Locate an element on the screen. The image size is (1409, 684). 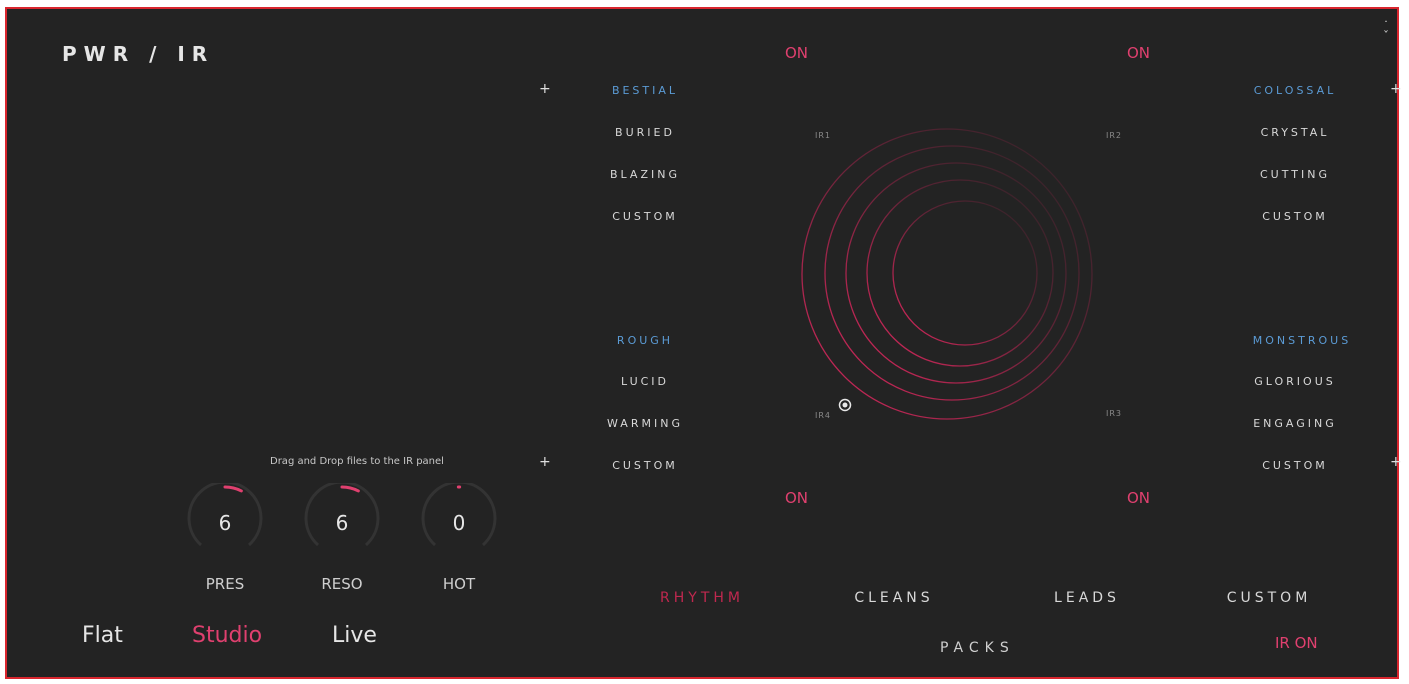
pres-knob: 6 is located at coordinates (225, 521).